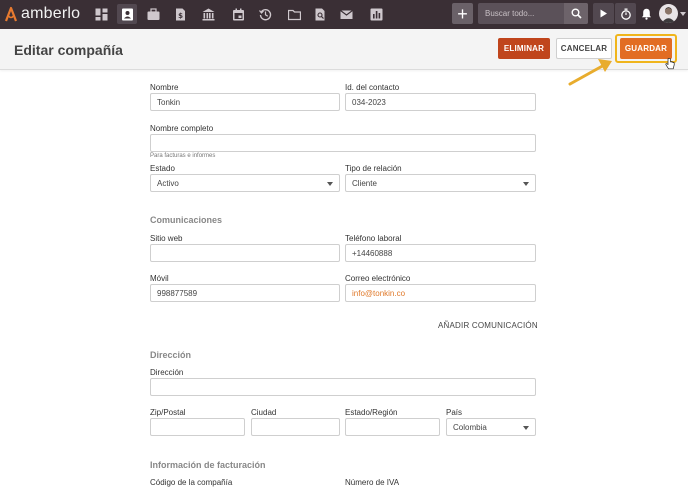 This screenshot has height=487, width=688. I want to click on global-search, so click(533, 13).